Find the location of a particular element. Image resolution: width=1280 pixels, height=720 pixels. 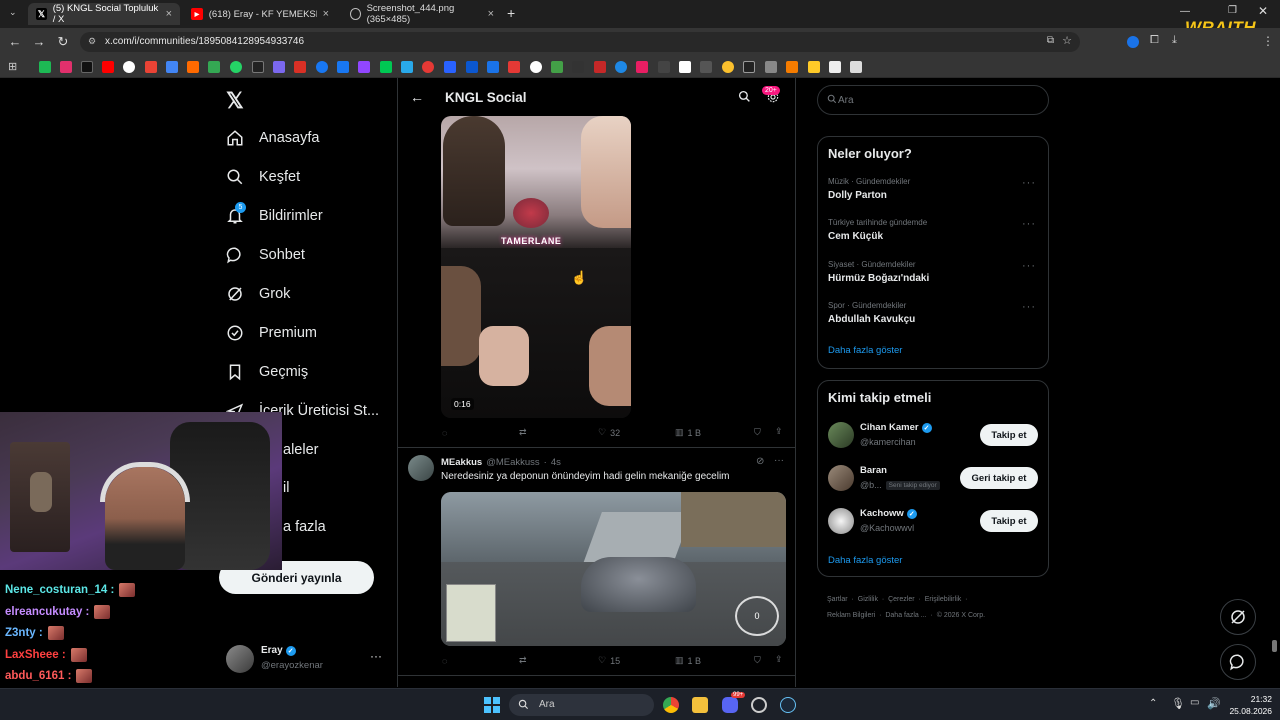

sidebar-item-more: a fazla is located at coordinates (304, 527).